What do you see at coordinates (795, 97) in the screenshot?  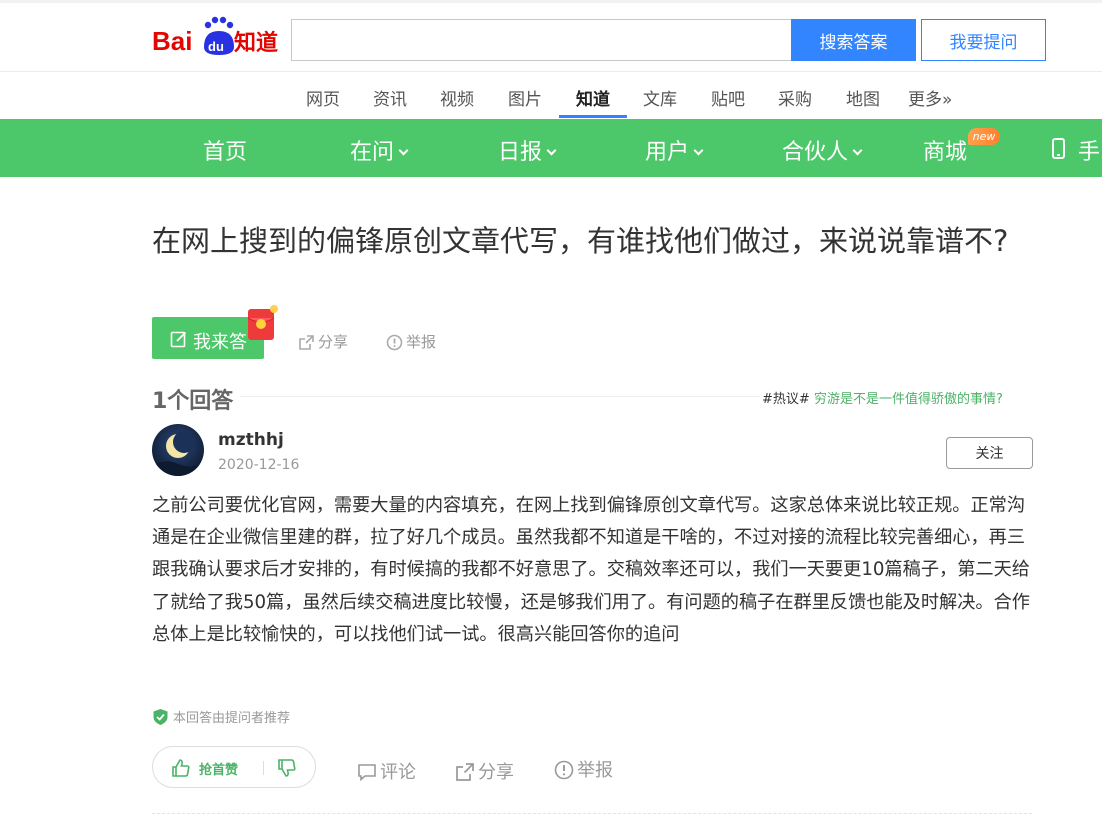 I see `channel-purchase: 采购` at bounding box center [795, 97].